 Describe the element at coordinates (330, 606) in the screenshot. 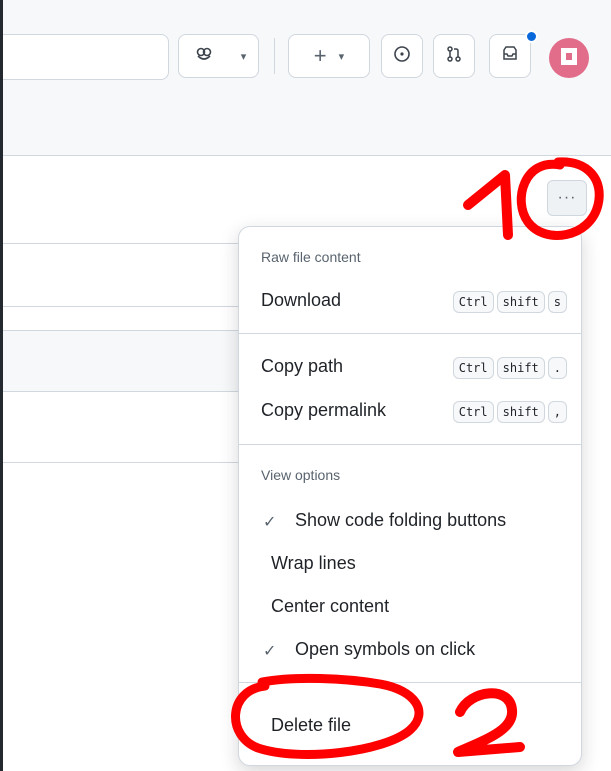

I see `menu-item-label: Center content` at that location.